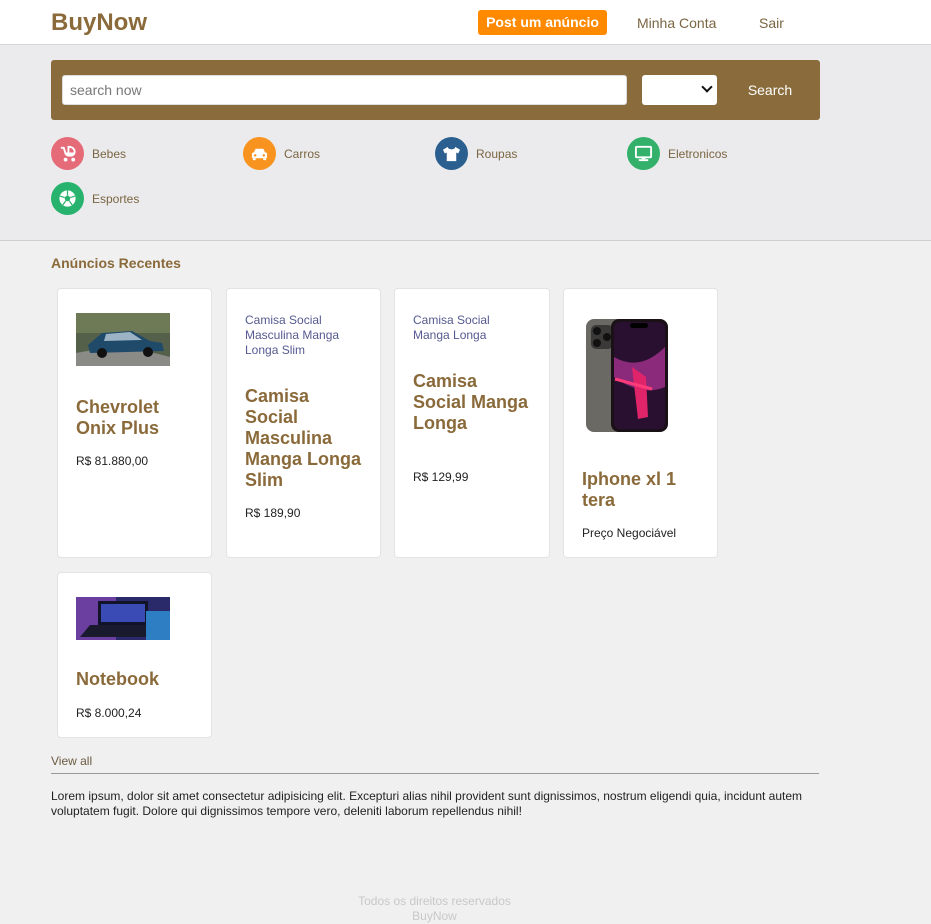 The width and height of the screenshot is (931, 924). What do you see at coordinates (771, 23) in the screenshot?
I see `logout-link: Sair` at bounding box center [771, 23].